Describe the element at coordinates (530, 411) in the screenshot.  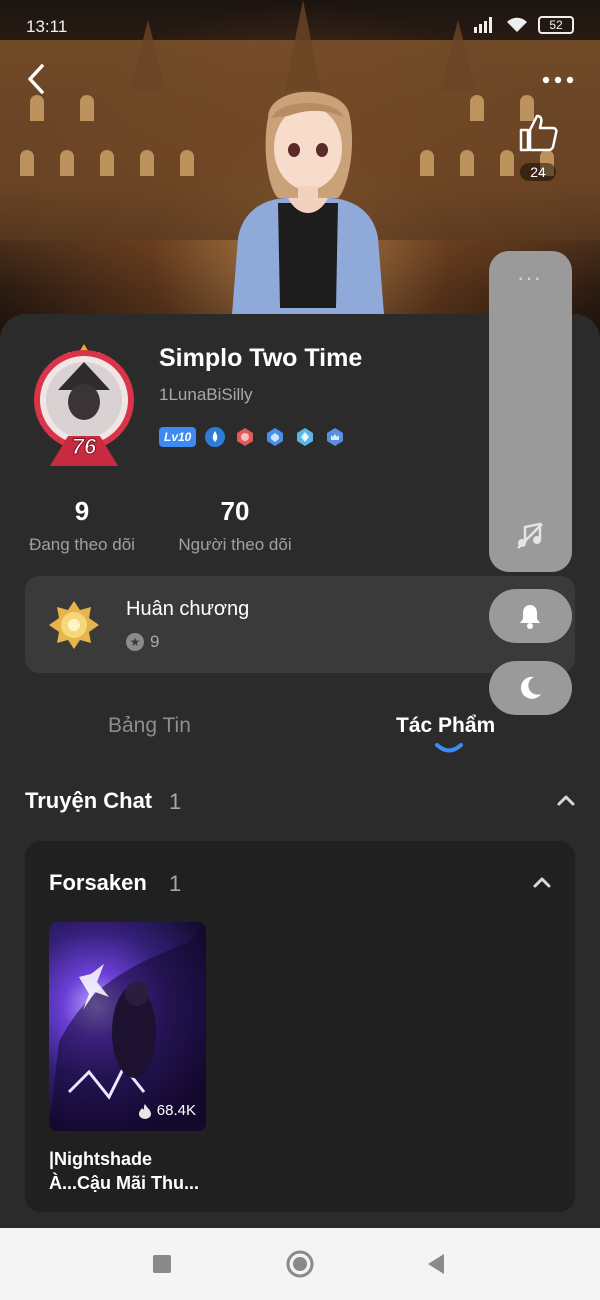
I see `floating-tools-panel: ···` at that location.